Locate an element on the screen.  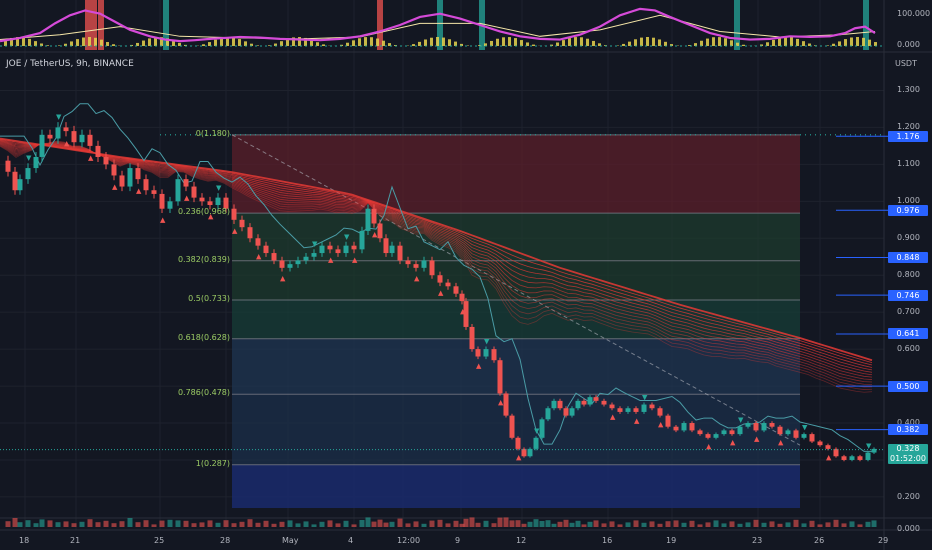
price-tag: 0.641 is located at coordinates (908, 334).